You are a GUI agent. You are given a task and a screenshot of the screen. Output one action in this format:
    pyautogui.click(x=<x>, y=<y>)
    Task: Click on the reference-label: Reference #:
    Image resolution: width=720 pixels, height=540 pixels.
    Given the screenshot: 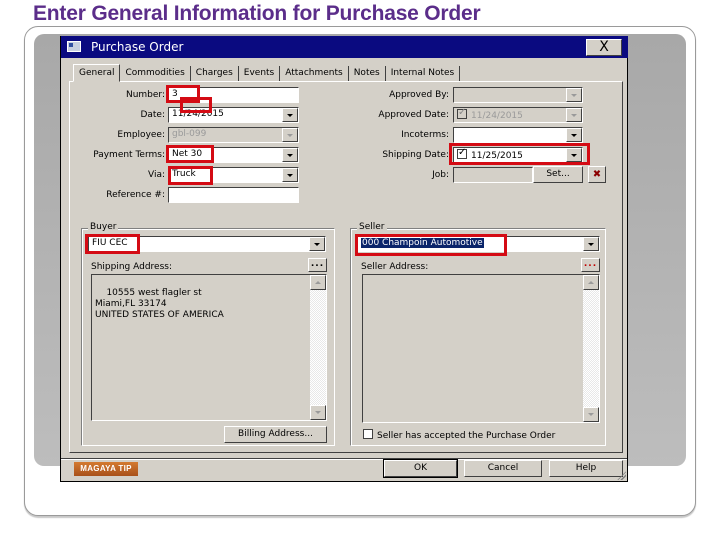 What is the action you would take?
    pyautogui.click(x=135, y=195)
    